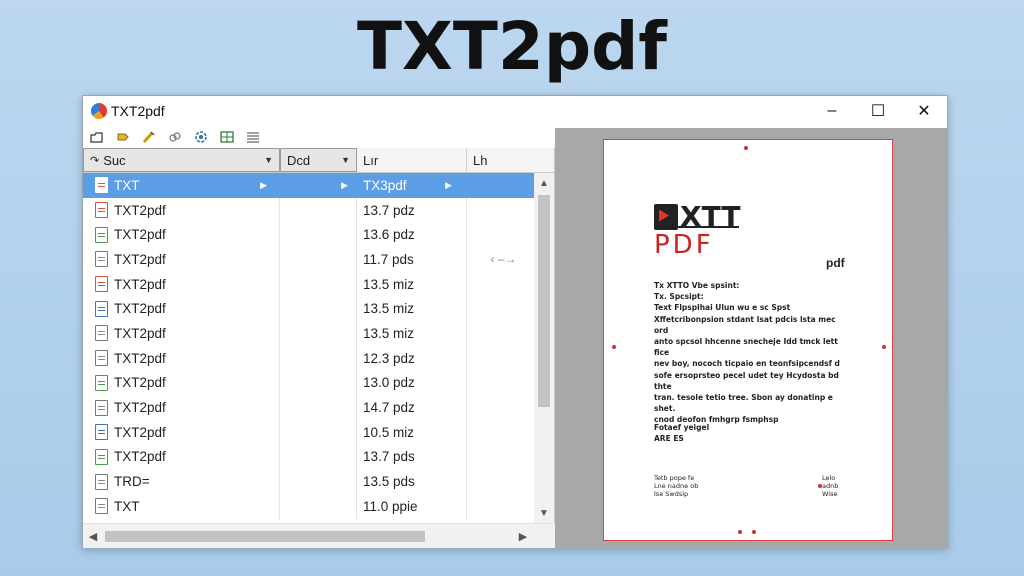  Describe the element at coordinates (345, 160) in the screenshot. I see `chevron-down-icon: ▼` at that location.